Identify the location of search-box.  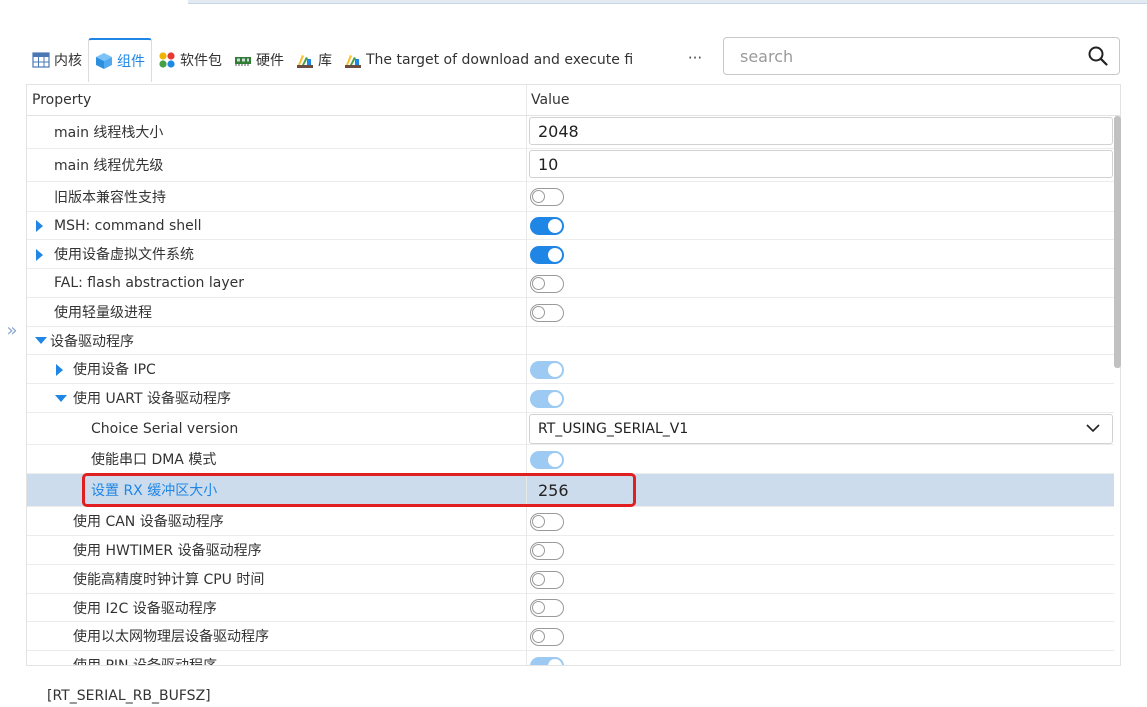
(921, 56).